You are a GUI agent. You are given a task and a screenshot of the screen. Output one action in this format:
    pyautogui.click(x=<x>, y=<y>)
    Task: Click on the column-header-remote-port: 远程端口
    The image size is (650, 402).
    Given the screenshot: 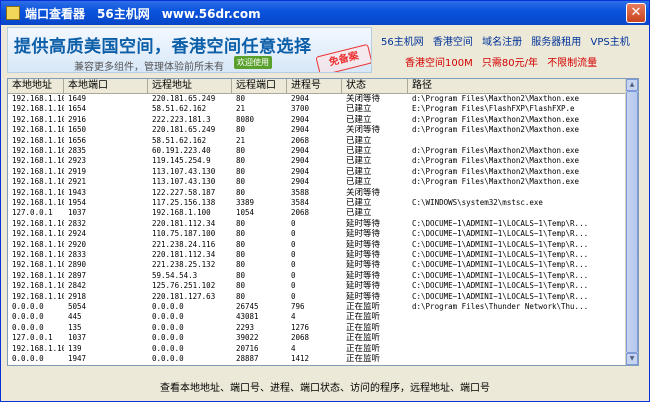 What is the action you would take?
    pyautogui.click(x=259, y=86)
    